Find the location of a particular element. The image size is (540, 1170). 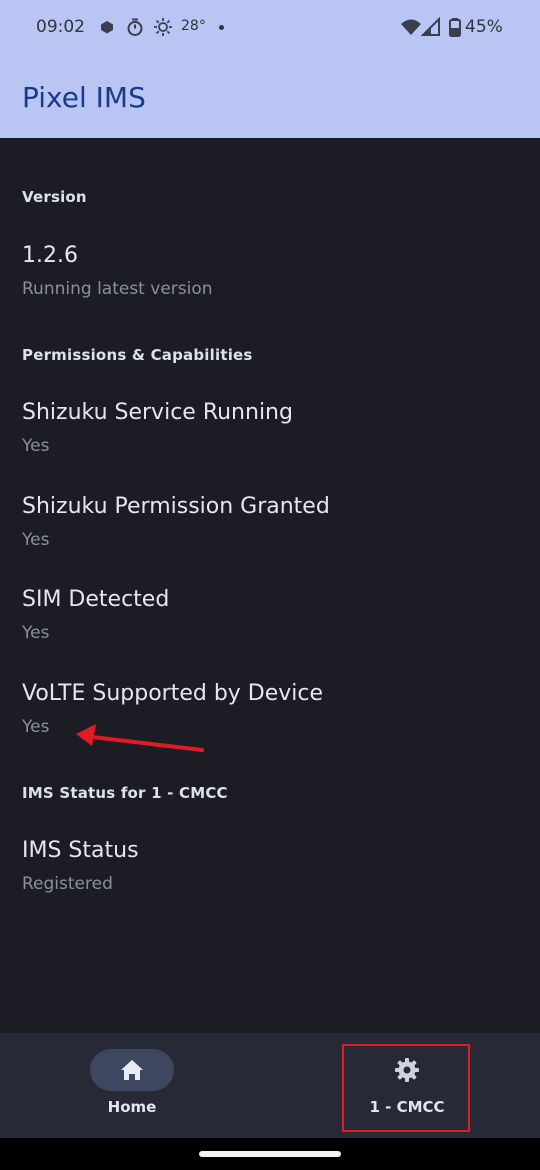

cellular-signal-icon is located at coordinates (430, 26).